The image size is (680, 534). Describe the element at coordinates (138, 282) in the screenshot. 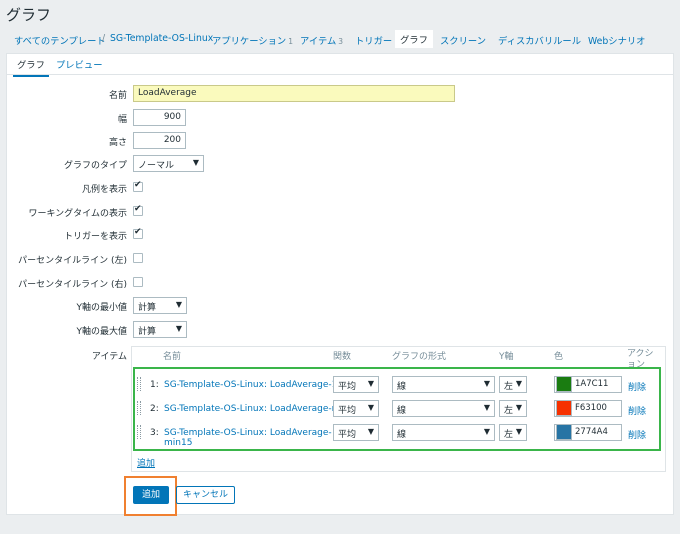

I see `percentile-right-checkbox` at that location.